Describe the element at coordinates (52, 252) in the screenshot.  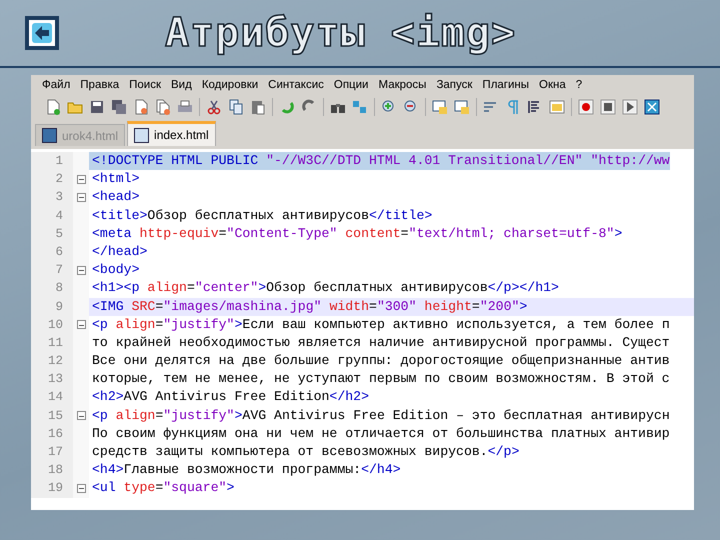
I see `line-number: 6` at that location.